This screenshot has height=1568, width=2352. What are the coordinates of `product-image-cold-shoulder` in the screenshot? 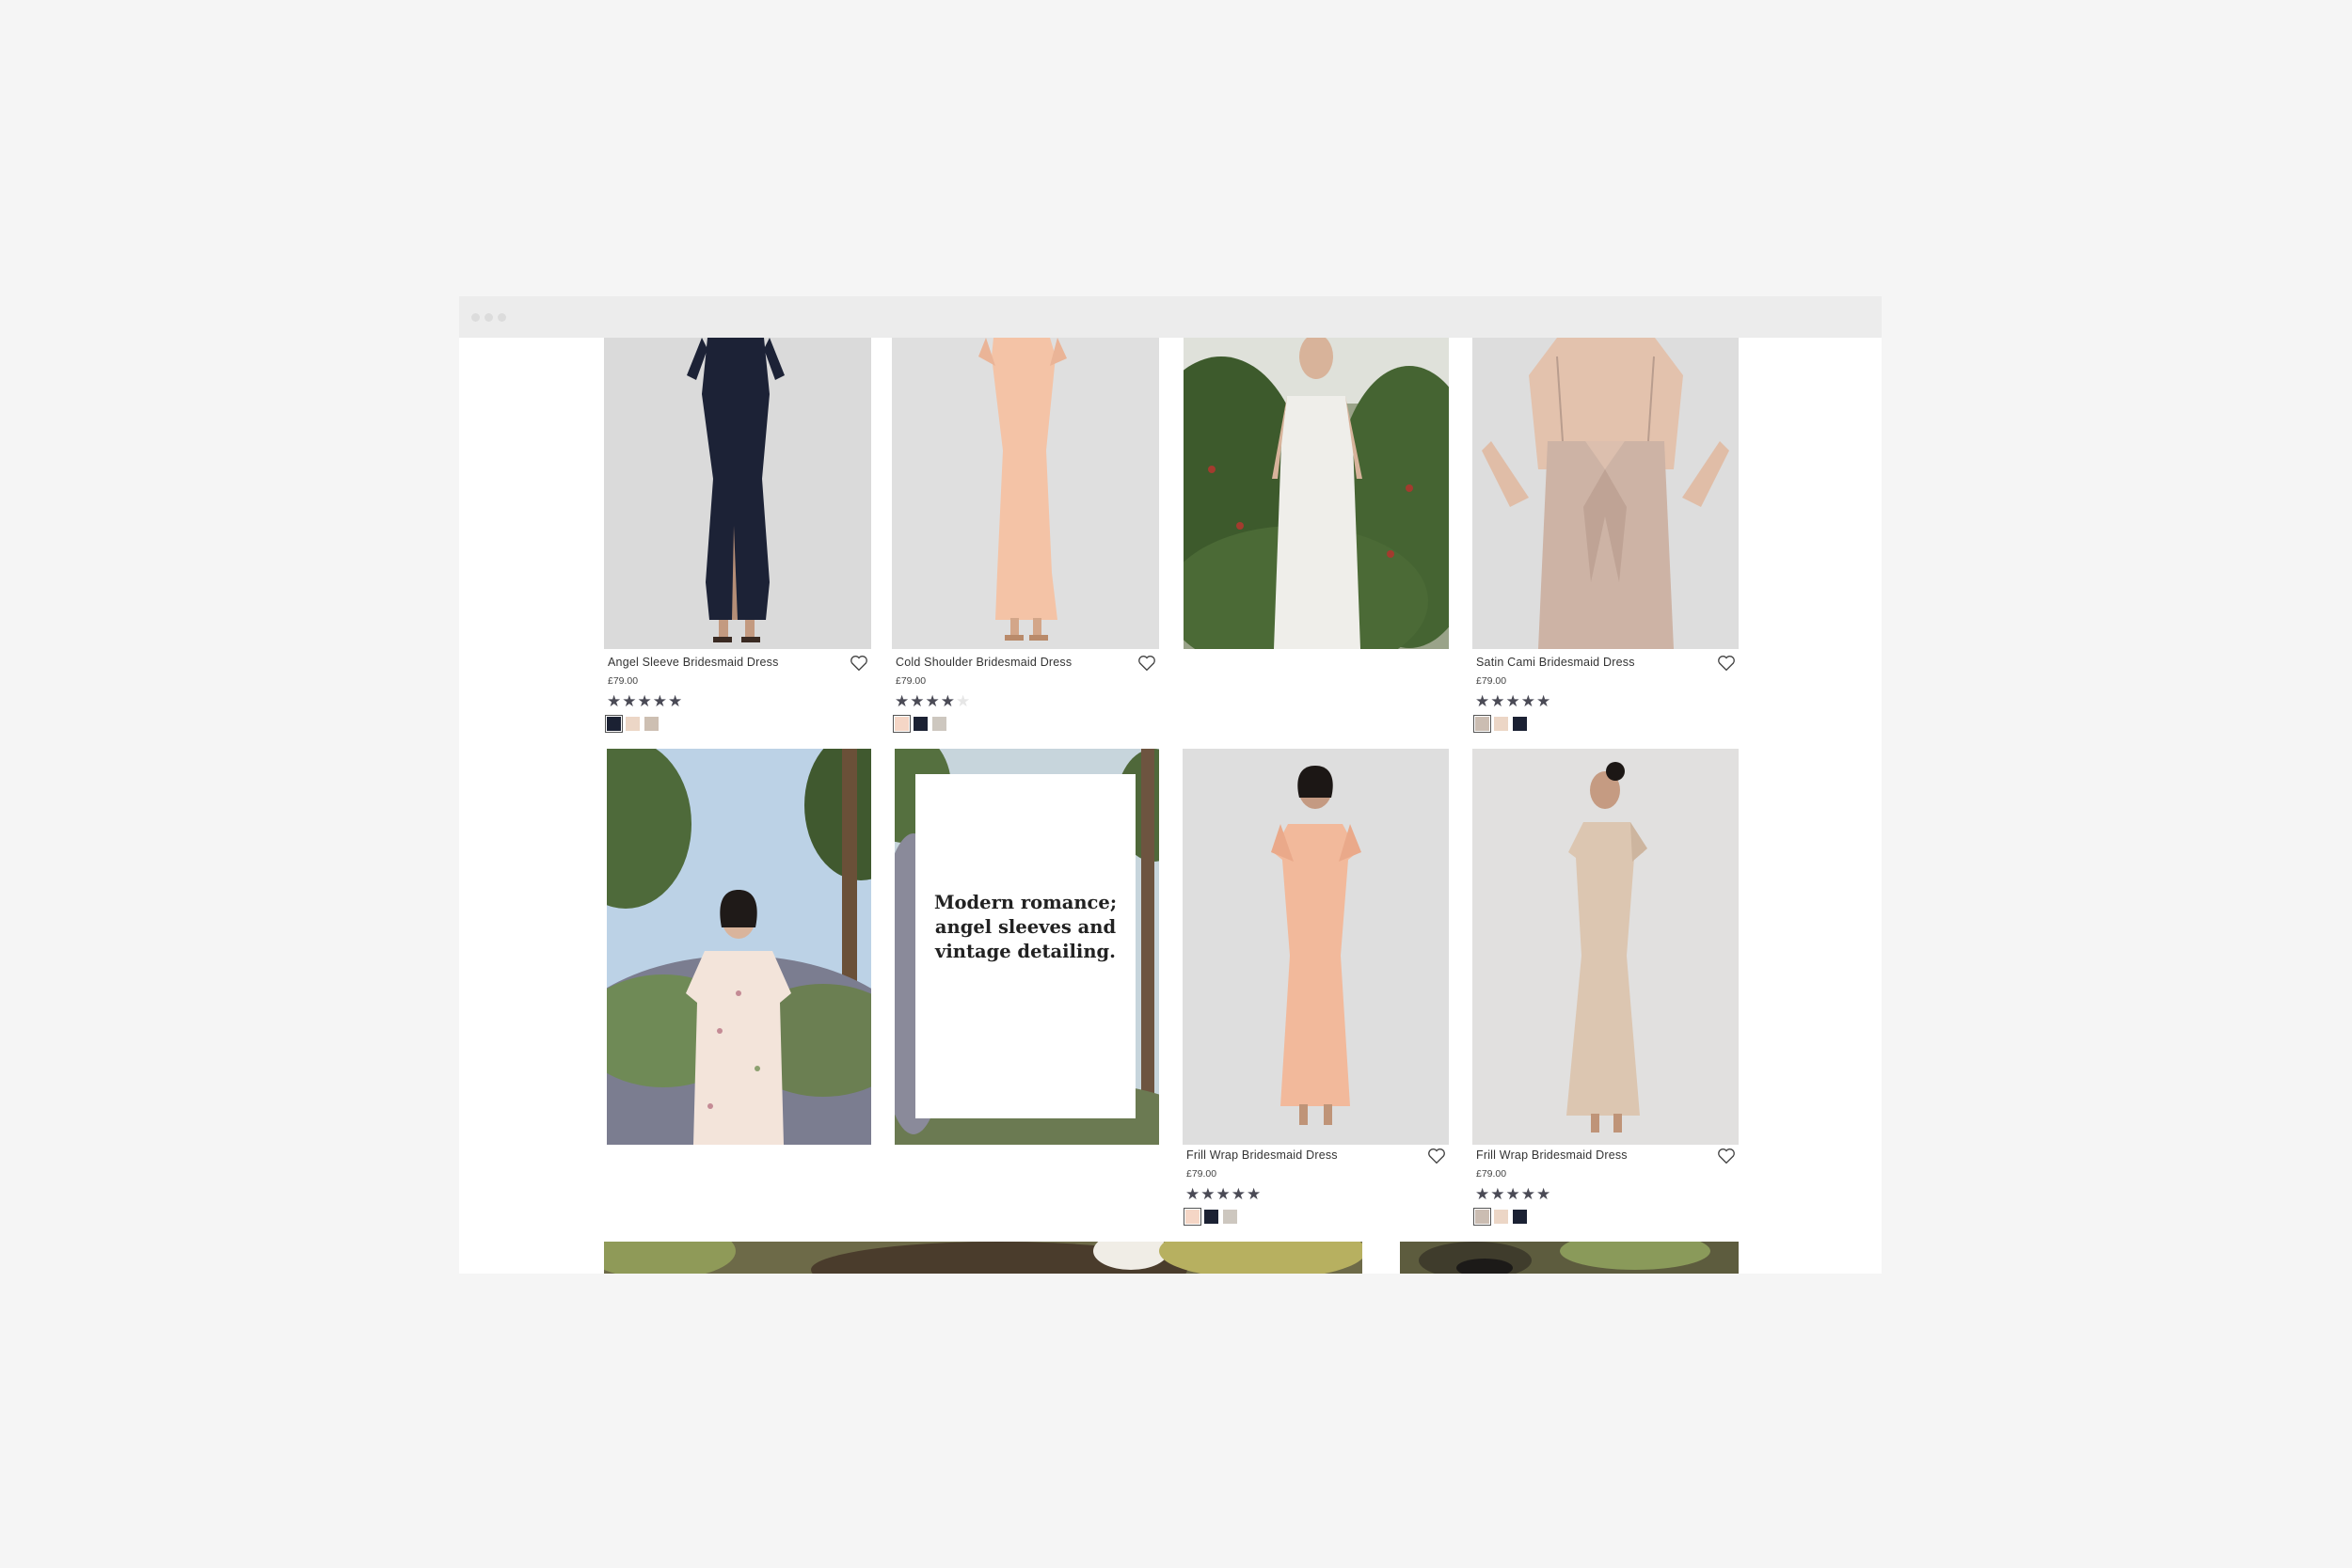 It's located at (1025, 494).